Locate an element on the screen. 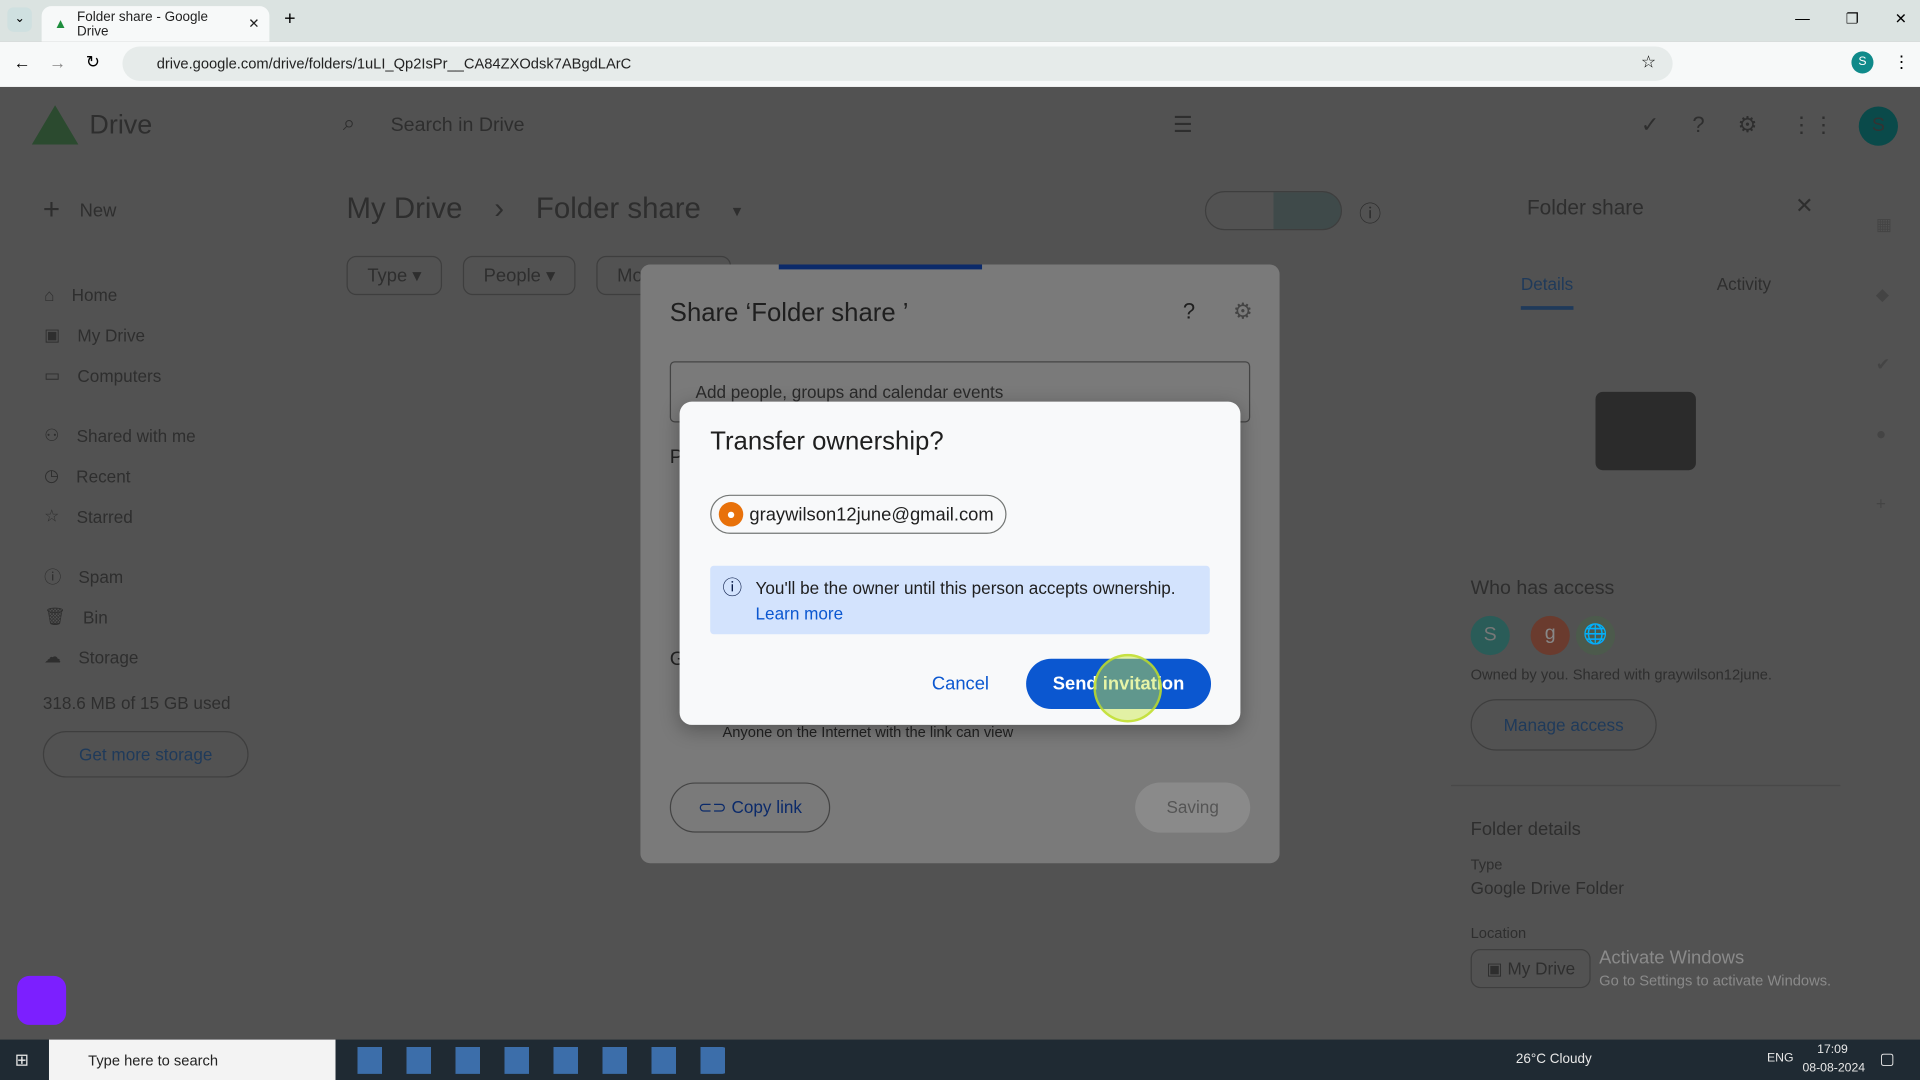 This screenshot has height=1080, width=1920. label: Computers is located at coordinates (119, 375).